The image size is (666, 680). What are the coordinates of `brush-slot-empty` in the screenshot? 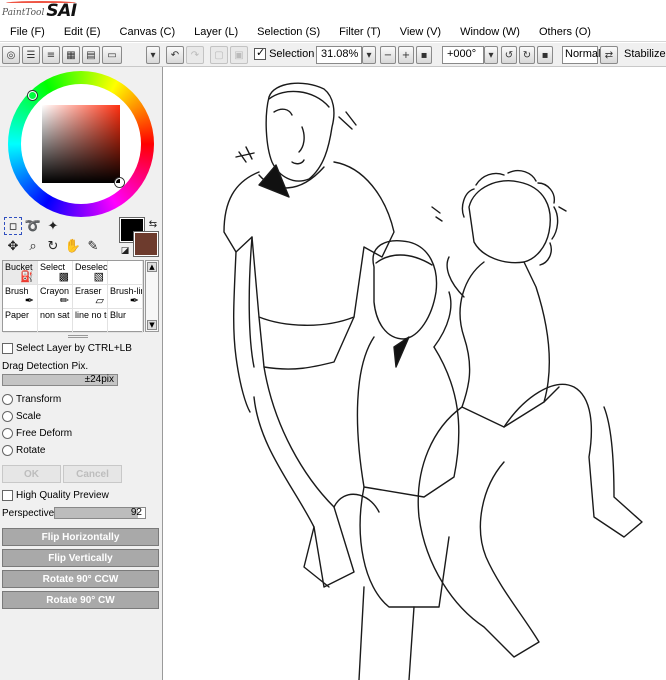 It's located at (125, 273).